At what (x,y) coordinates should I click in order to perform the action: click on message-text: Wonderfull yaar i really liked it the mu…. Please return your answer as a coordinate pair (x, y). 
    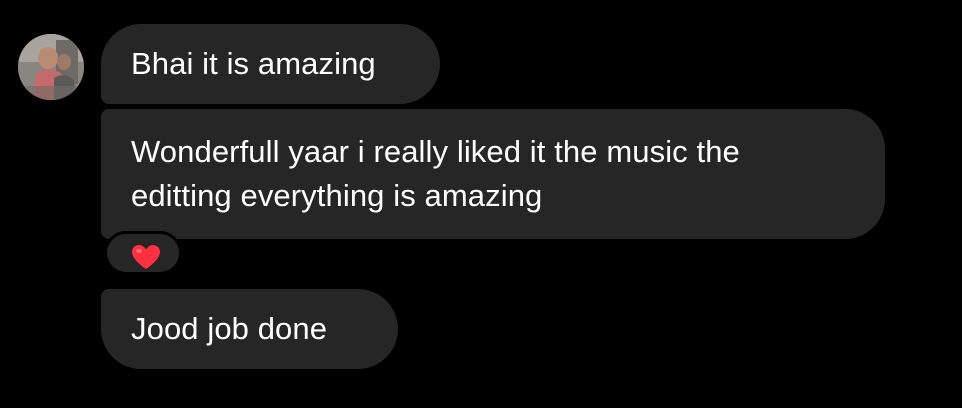
    Looking at the image, I should click on (435, 151).